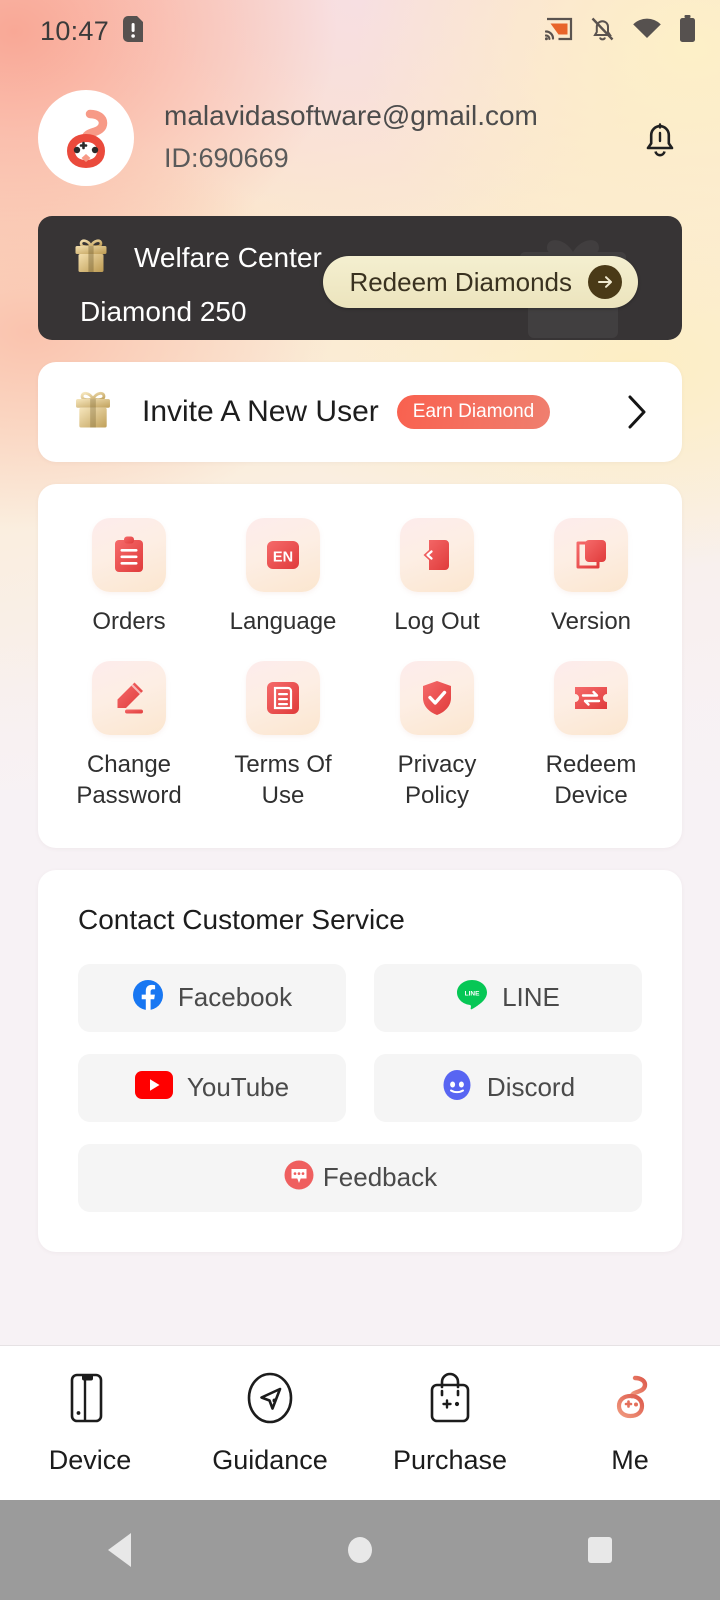 The image size is (720, 1600). I want to click on menu-item-log-out: Log Out, so click(437, 579).